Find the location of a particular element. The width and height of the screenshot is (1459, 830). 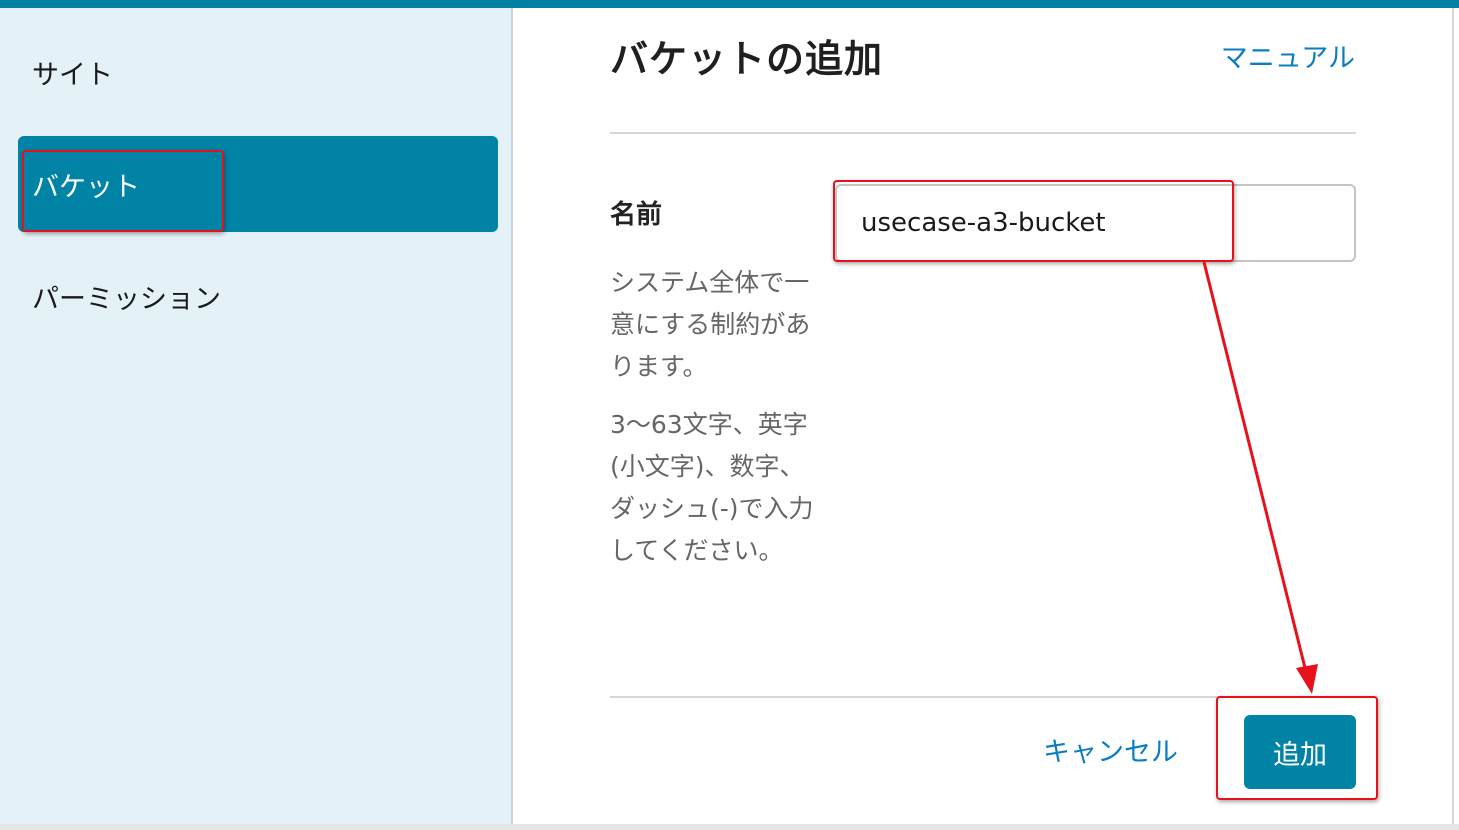

manual-link: マニュアル is located at coordinates (1288, 55).